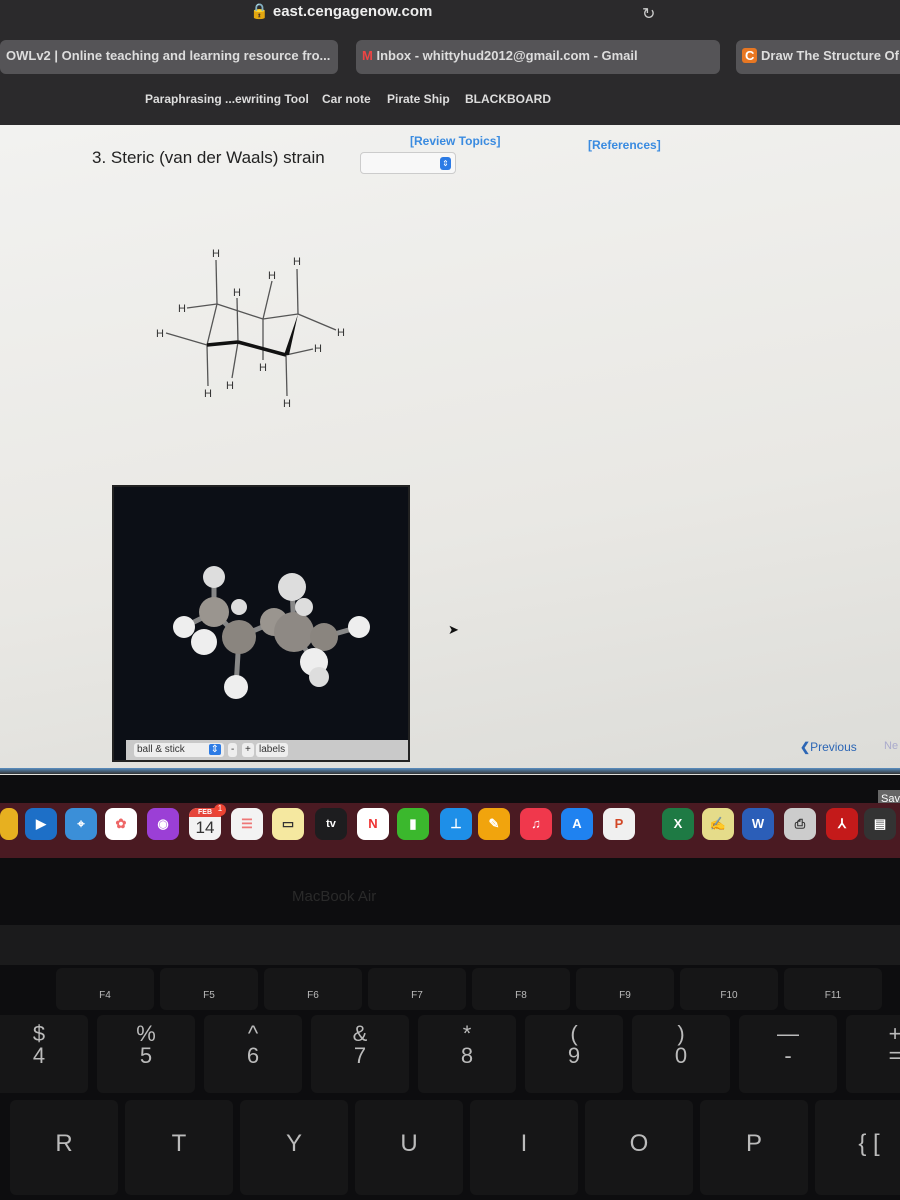 This screenshot has width=900, height=1200. What do you see at coordinates (524, 1143) in the screenshot?
I see `key-label: I` at bounding box center [524, 1143].